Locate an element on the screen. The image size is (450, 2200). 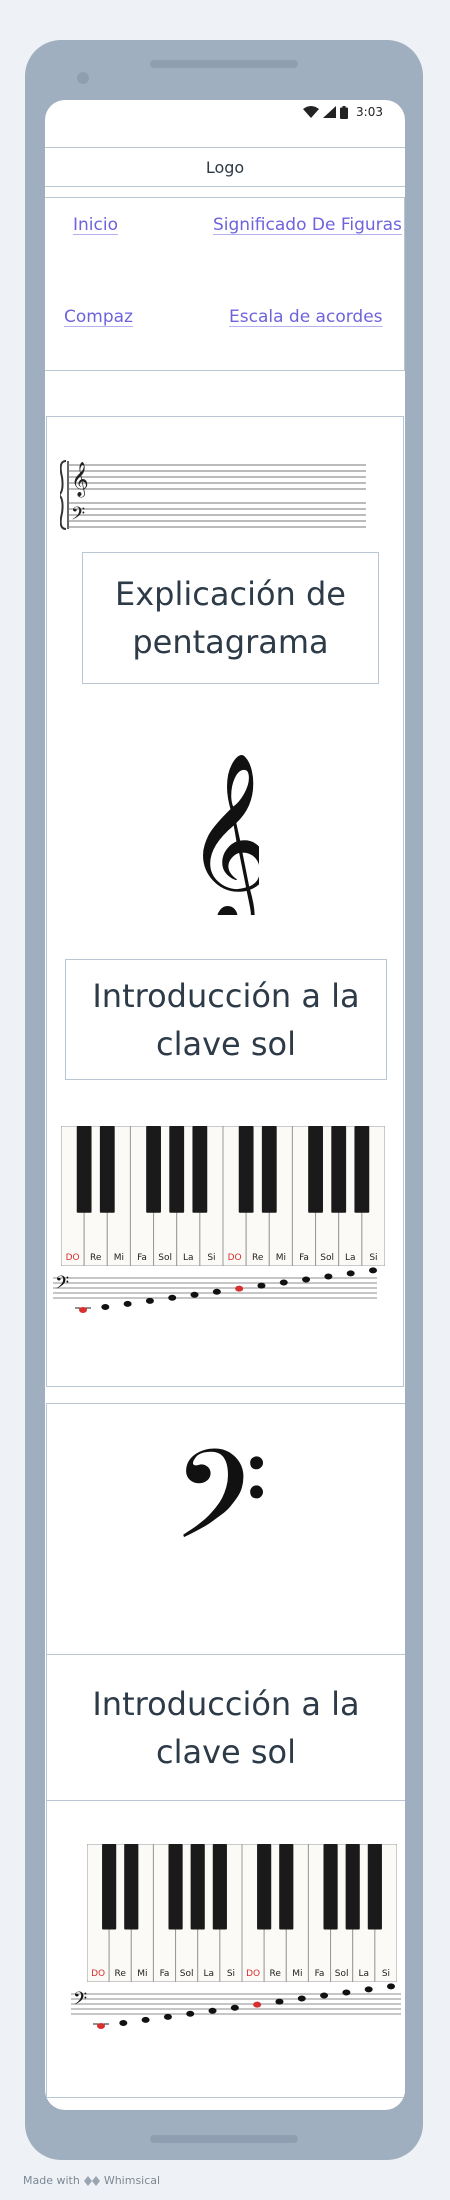
keyboard-image-sol: DO Re Mi Fa Sol La Si DO Re Mi Fa Sol La Si 𝄢 is located at coordinates (219, 1224).